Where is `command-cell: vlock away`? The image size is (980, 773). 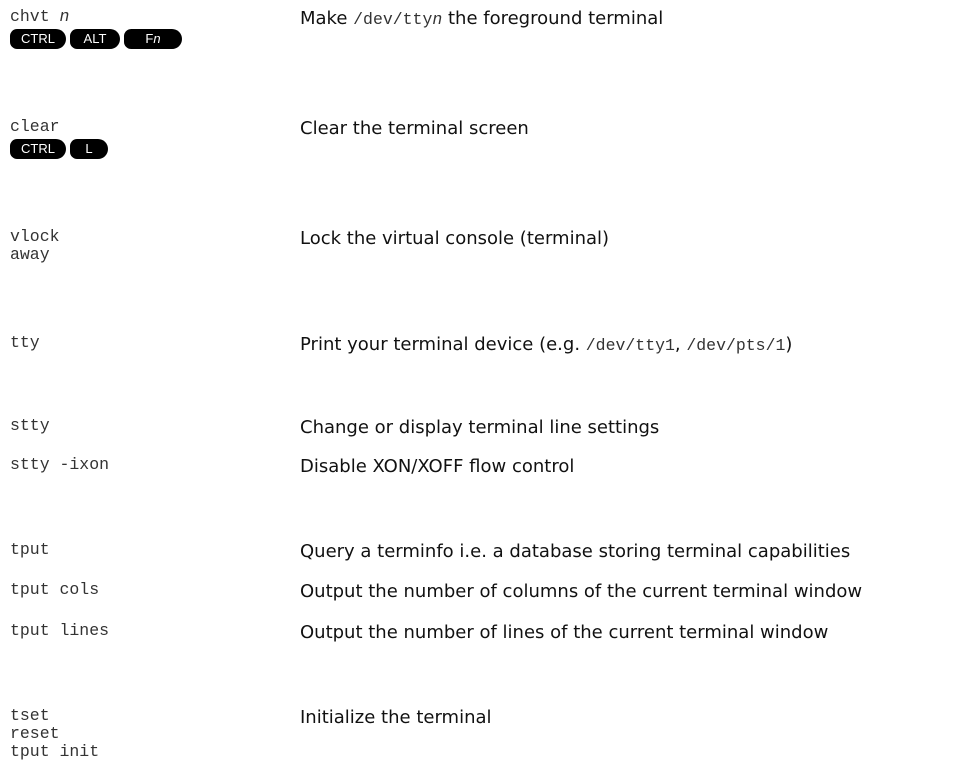 command-cell: vlock away is located at coordinates (145, 246).